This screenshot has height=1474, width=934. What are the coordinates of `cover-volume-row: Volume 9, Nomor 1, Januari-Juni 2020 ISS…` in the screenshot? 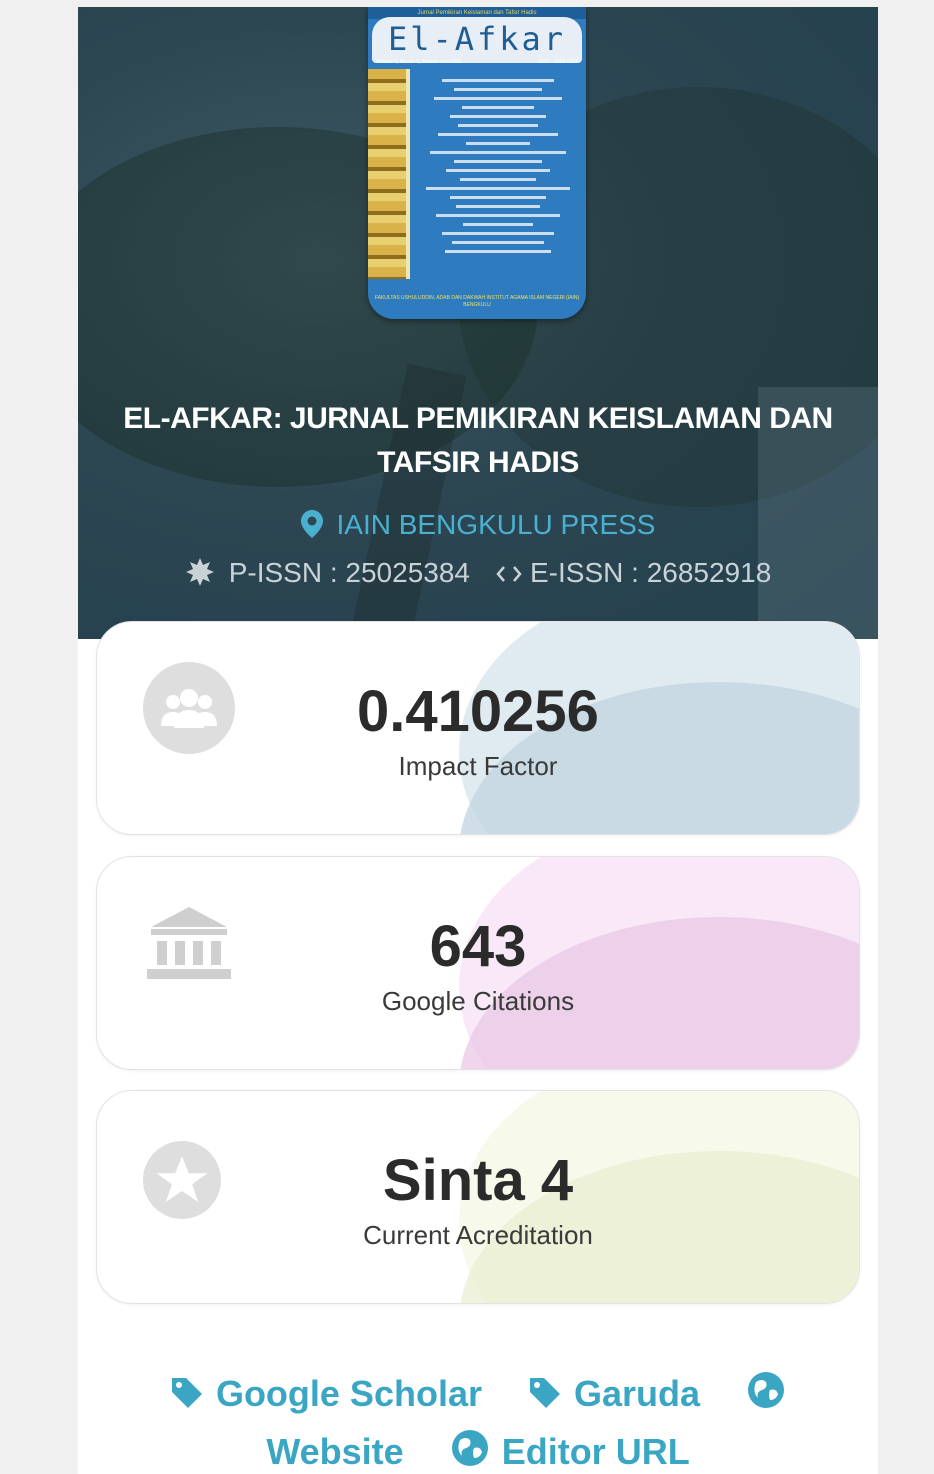 It's located at (477, 63).